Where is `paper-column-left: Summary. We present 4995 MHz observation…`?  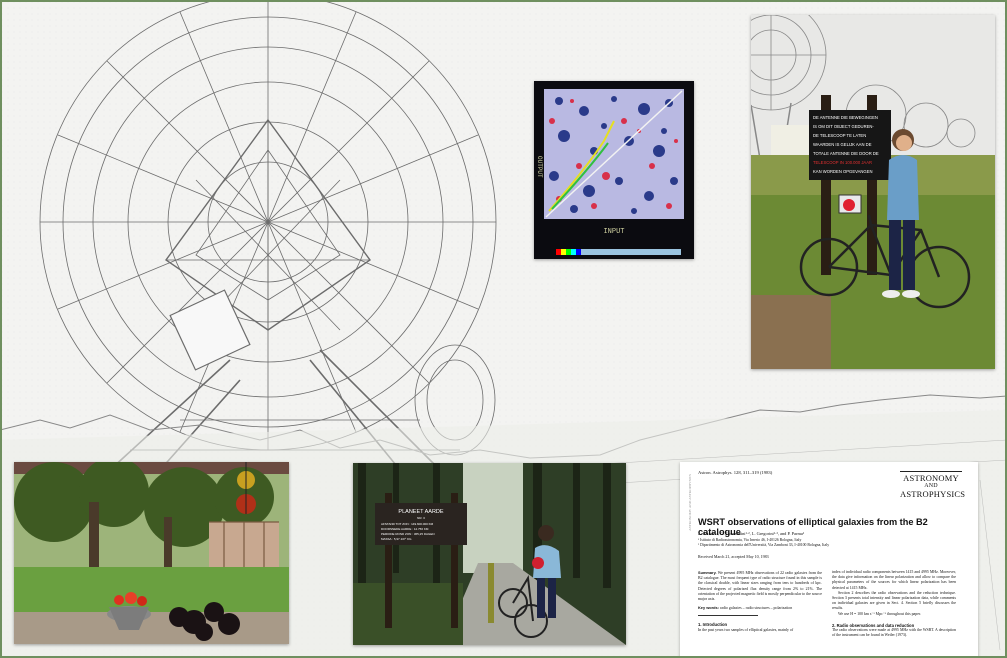
paper-column-left: Summary. We present 4995 MHz observation… is located at coordinates (760, 601).